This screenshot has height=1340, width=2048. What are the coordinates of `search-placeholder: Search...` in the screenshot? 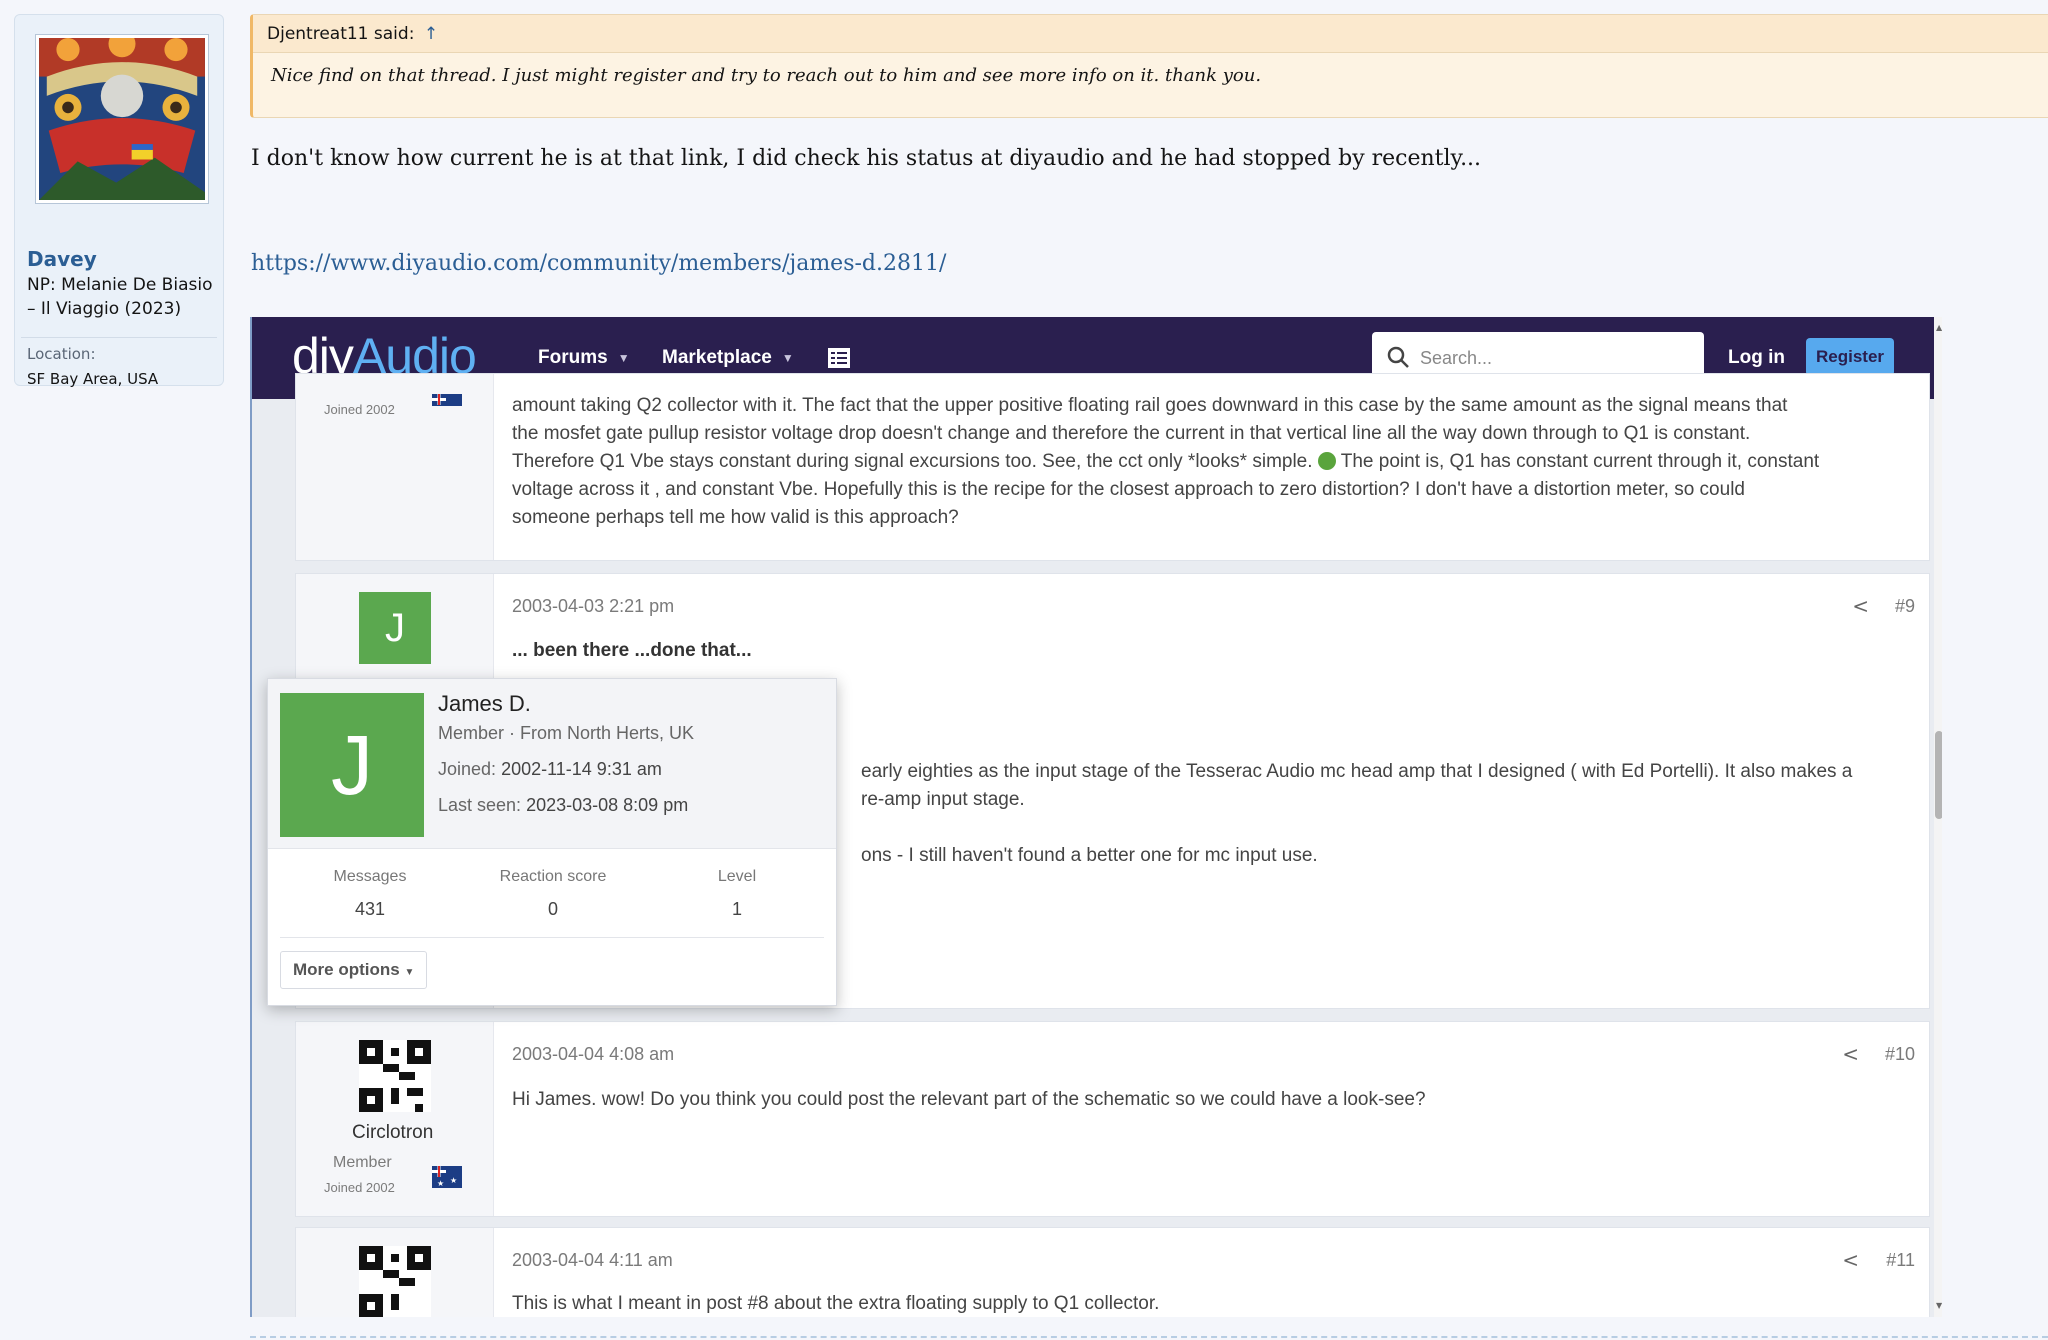 It's located at (1456, 358).